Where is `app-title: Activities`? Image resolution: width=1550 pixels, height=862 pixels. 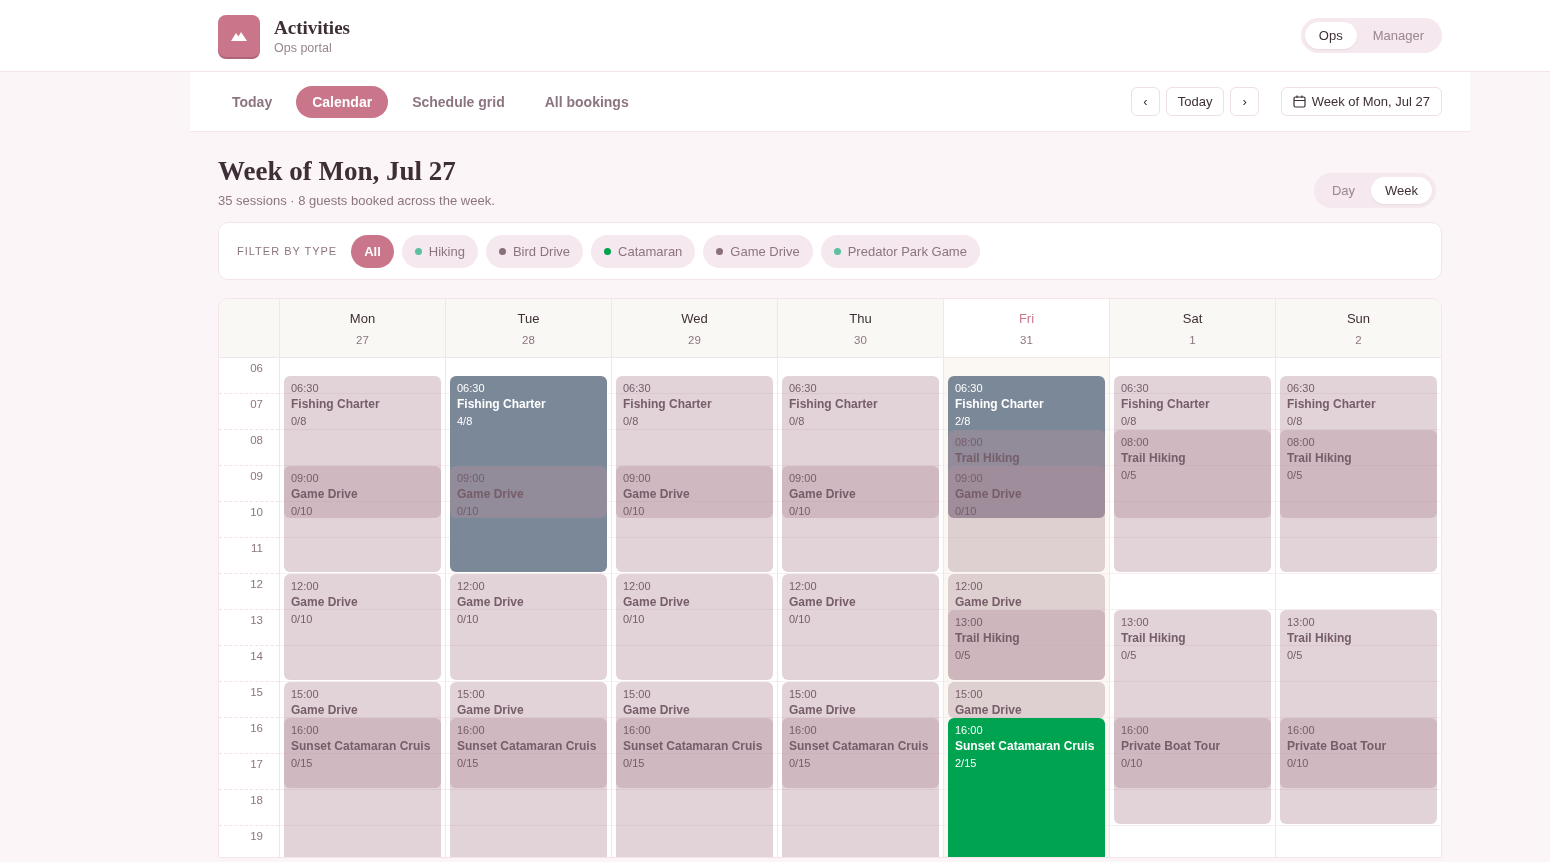
app-title: Activities is located at coordinates (312, 27).